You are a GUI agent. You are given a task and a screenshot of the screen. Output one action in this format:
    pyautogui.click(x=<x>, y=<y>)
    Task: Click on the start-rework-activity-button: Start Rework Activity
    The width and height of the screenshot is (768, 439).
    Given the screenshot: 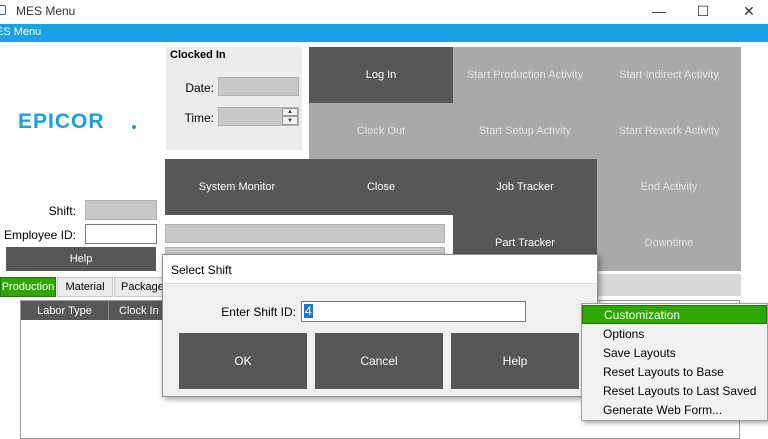 What is the action you would take?
    pyautogui.click(x=669, y=131)
    